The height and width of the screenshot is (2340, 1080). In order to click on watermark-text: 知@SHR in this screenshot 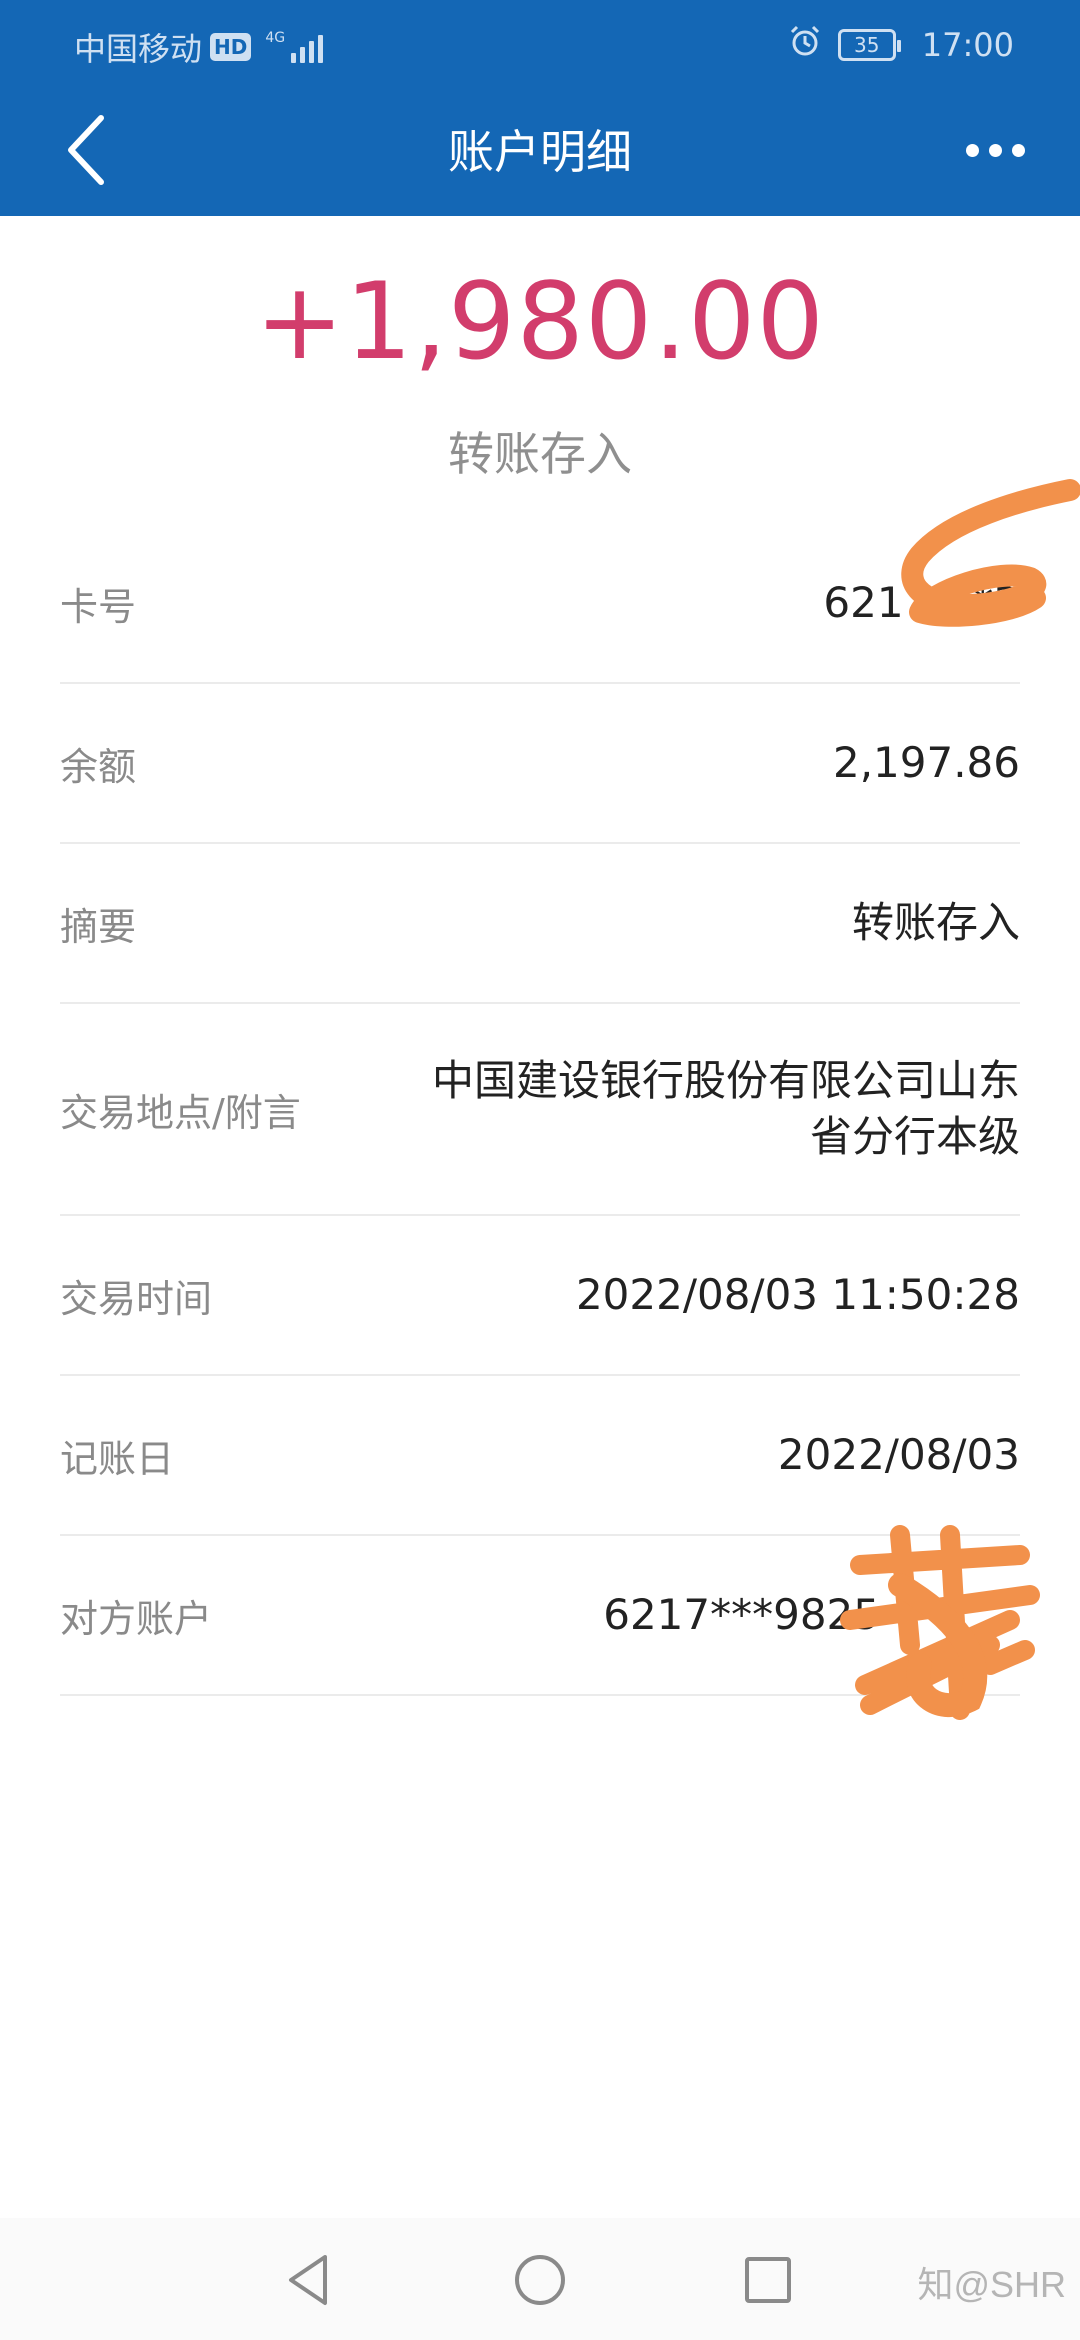, I will do `click(991, 2284)`.